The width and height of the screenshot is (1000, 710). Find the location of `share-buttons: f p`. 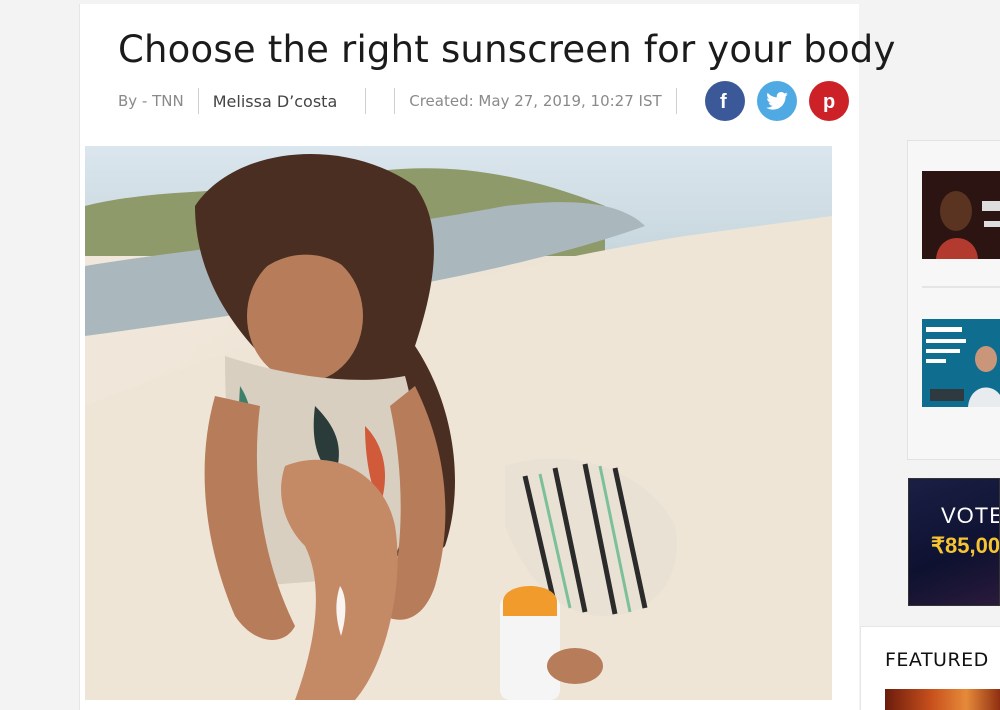

share-buttons: f p is located at coordinates (776, 101).